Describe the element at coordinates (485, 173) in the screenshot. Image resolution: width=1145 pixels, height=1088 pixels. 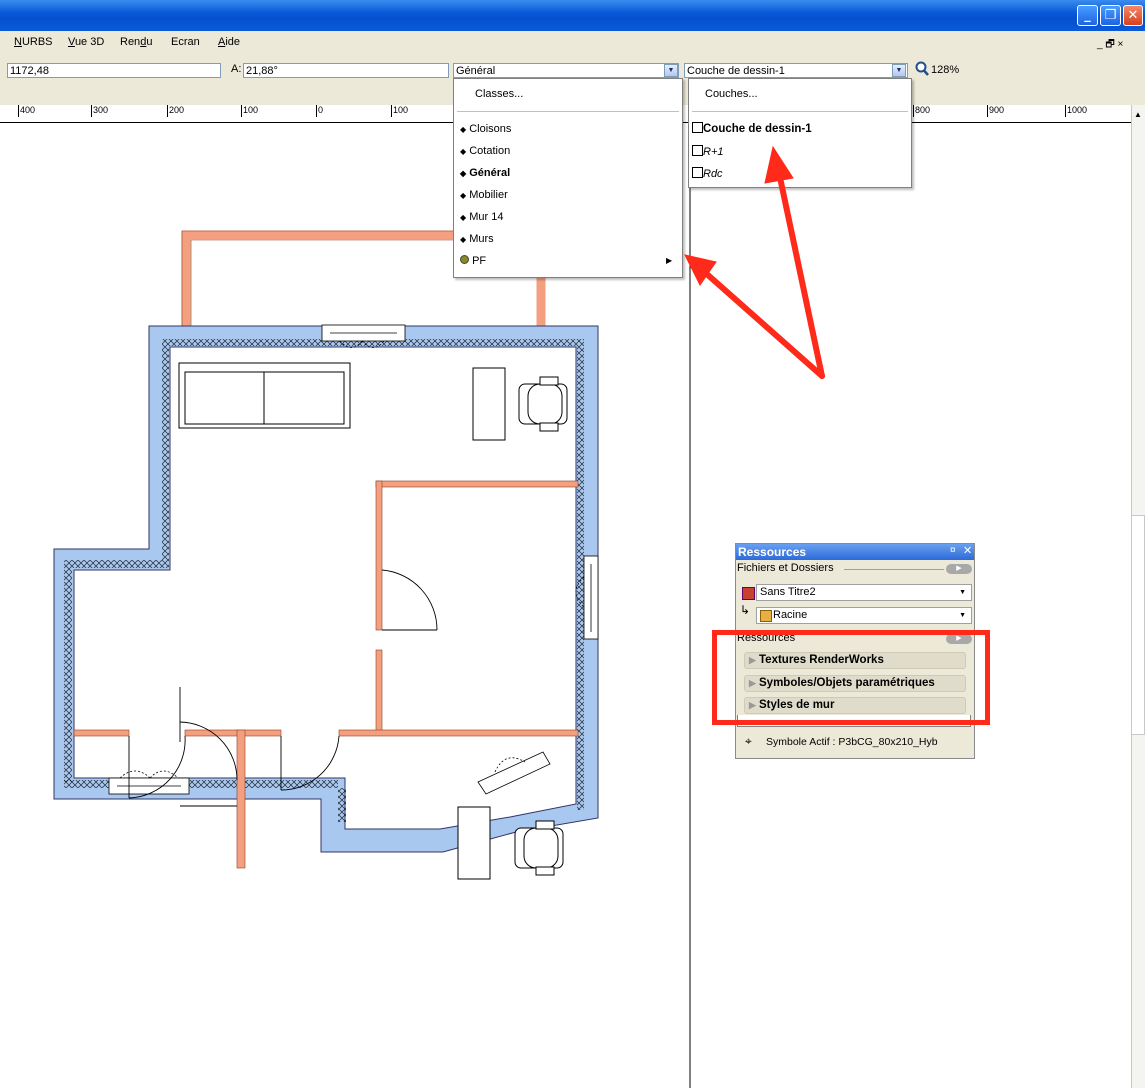
I see `class-item-general: ◆ Général` at that location.